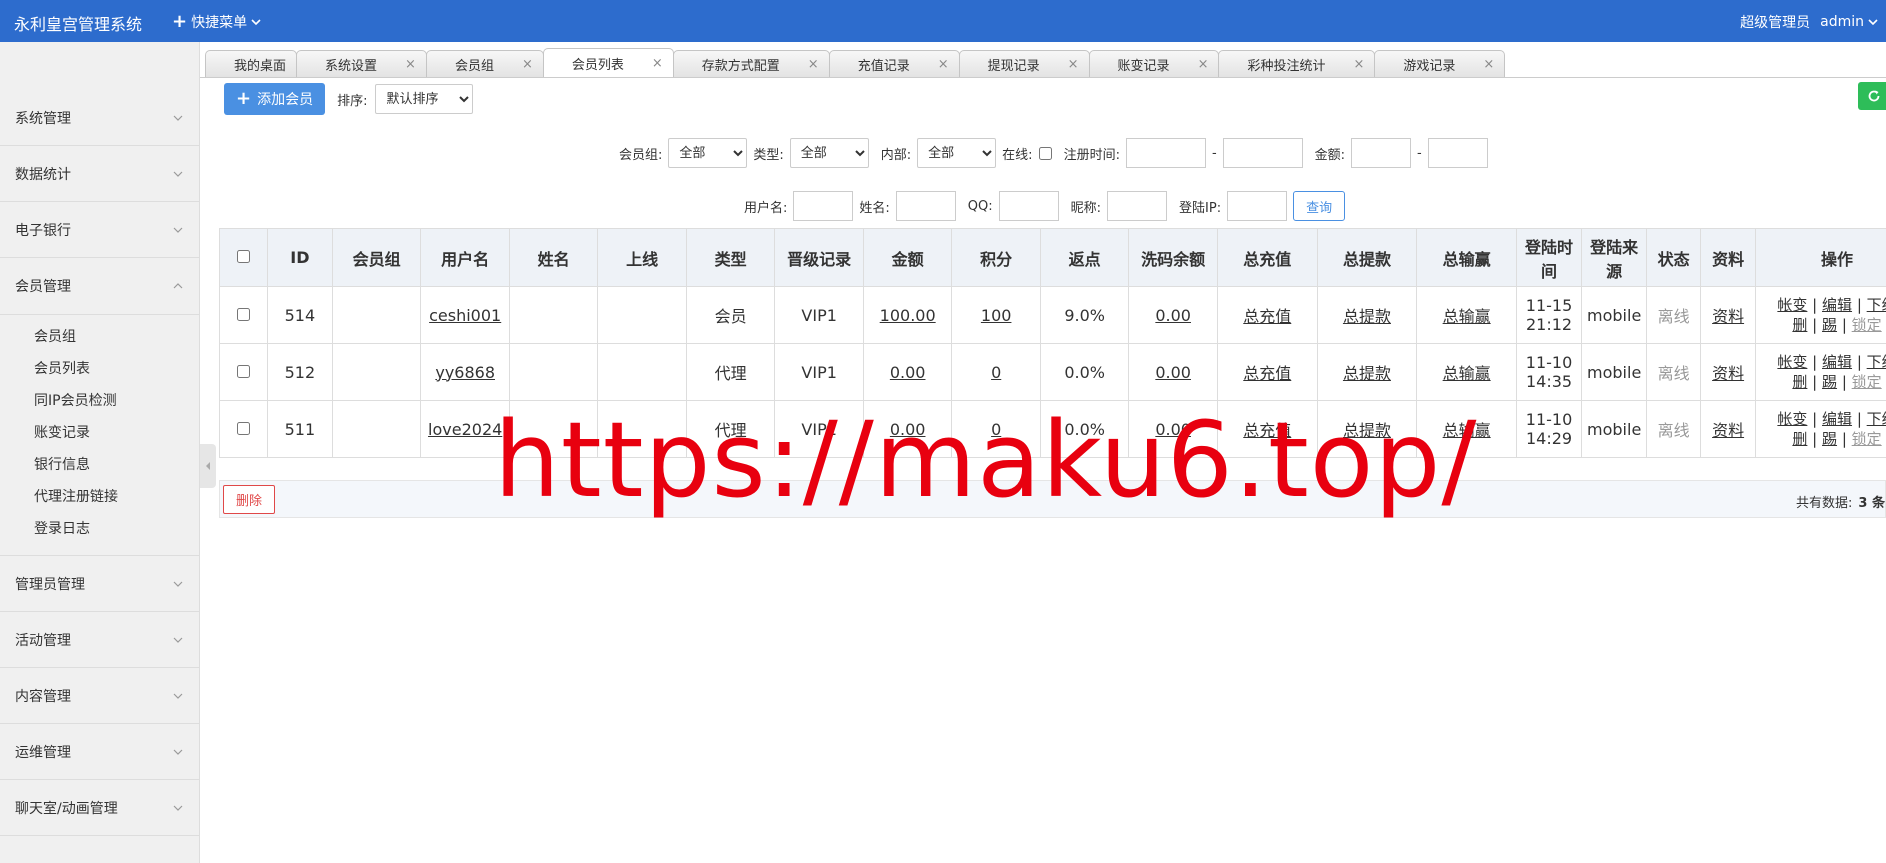 This screenshot has width=1886, height=863. Describe the element at coordinates (1154, 63) in the screenshot. I see `tab-account-changes: 账变记录 ×` at that location.